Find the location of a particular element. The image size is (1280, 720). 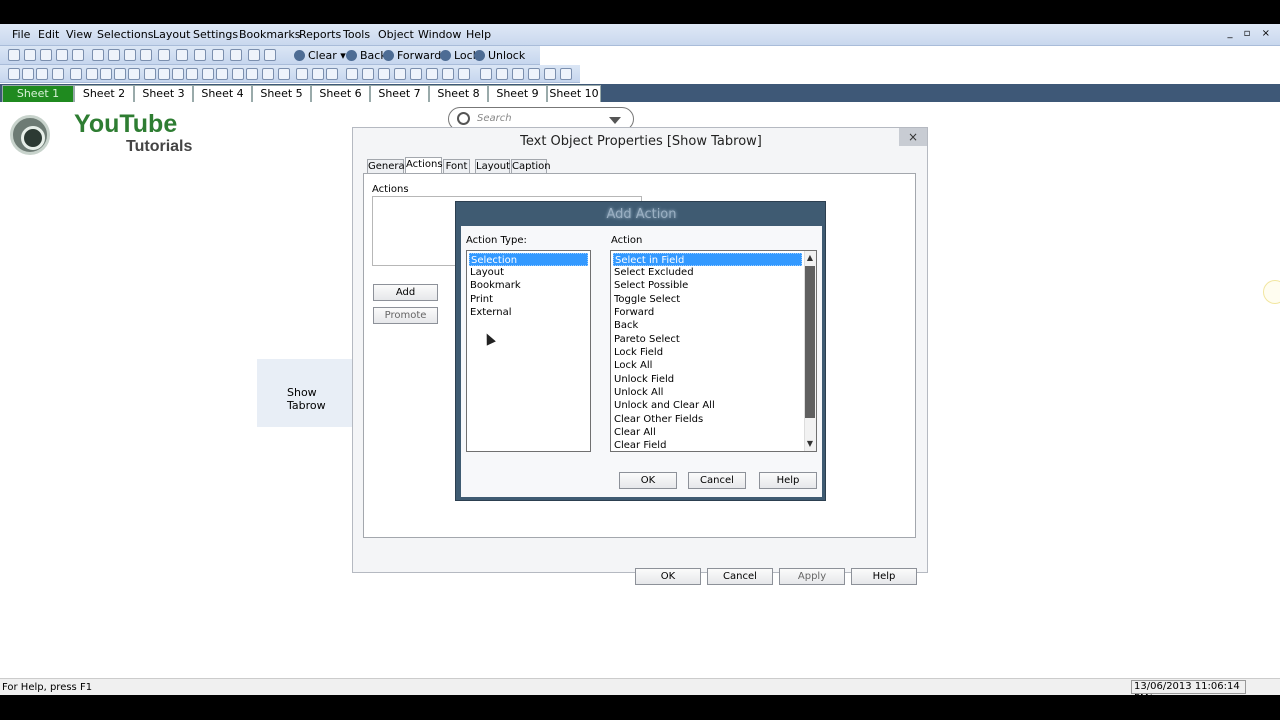

design-demote-icon is located at coordinates (42, 74).